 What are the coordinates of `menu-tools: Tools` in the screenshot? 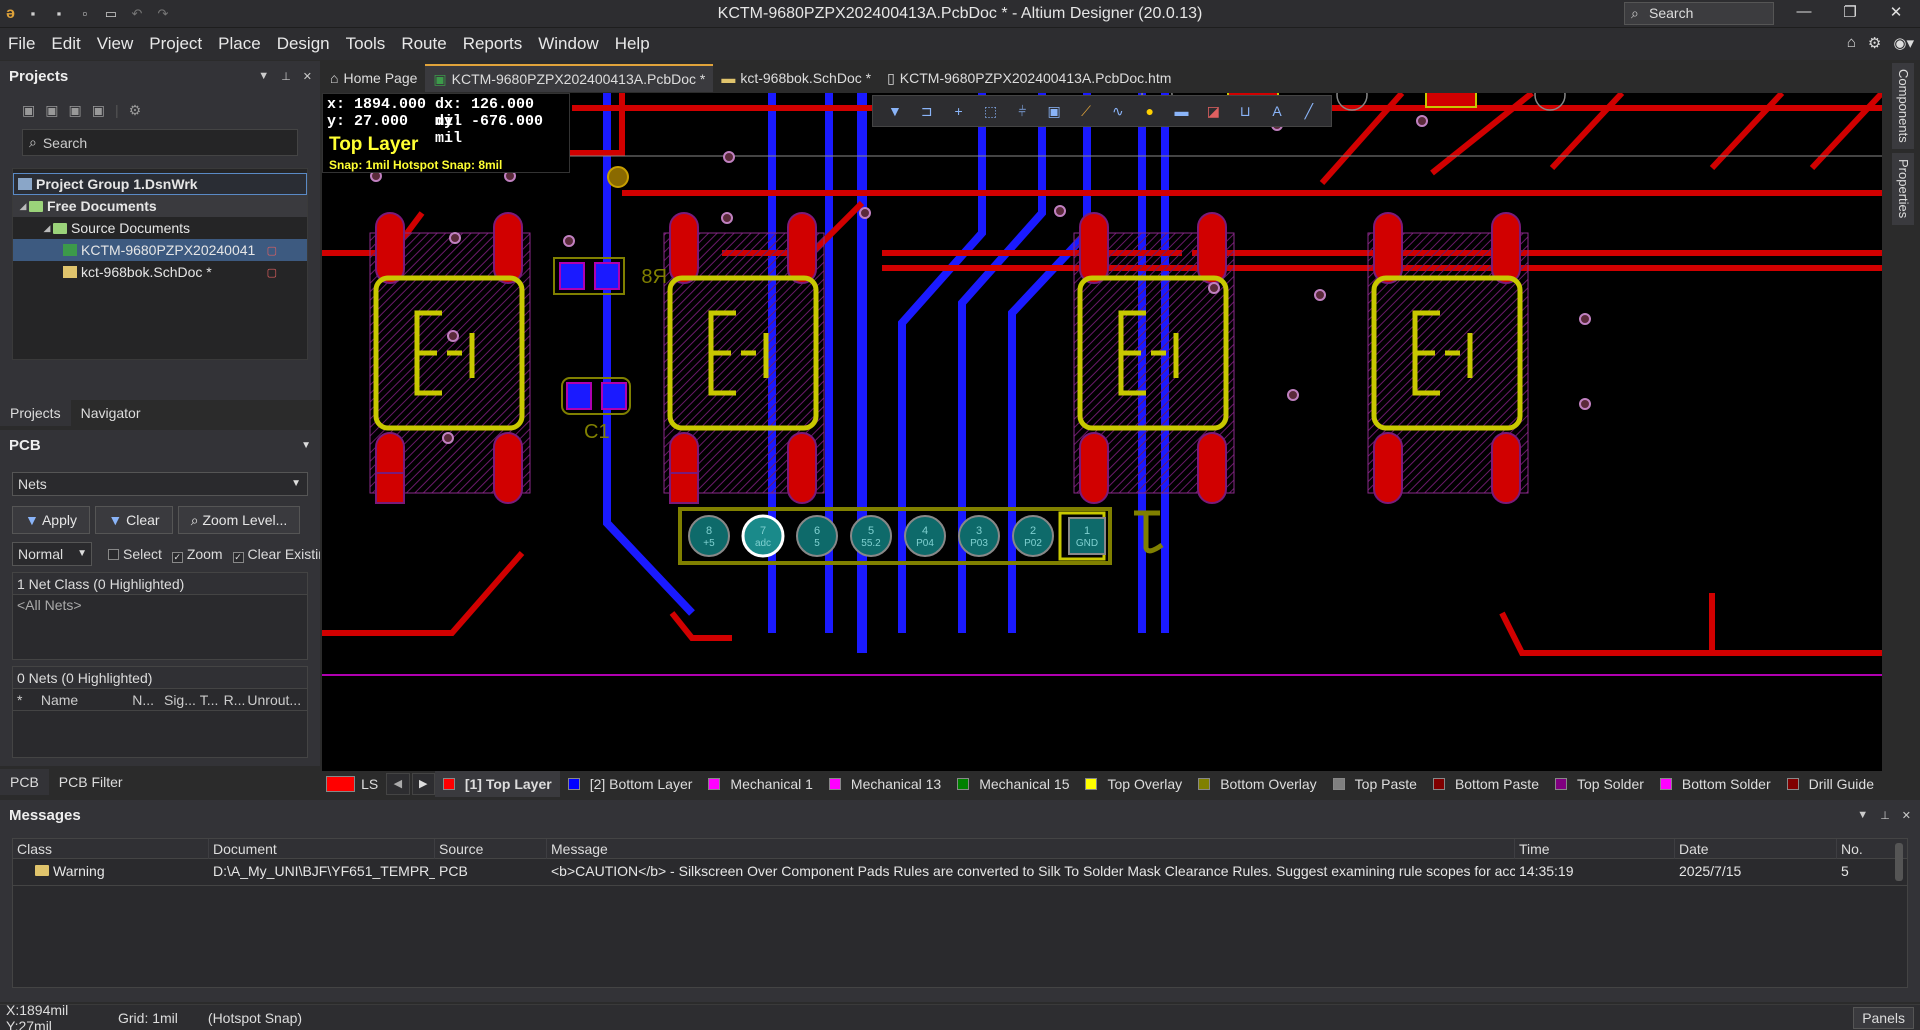 It's located at (366, 44).